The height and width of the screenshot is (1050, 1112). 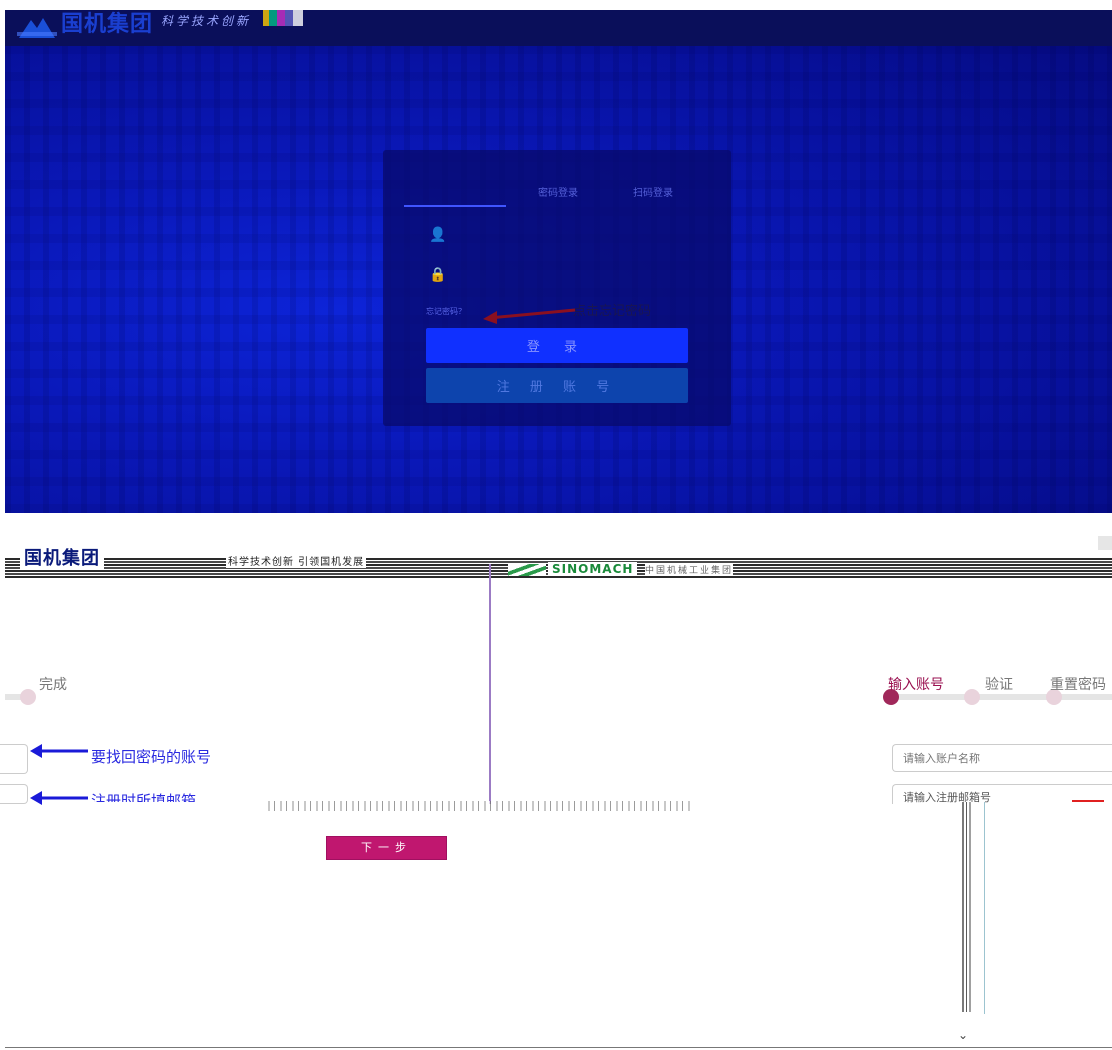 I want to click on account-input, so click(x=1002, y=758).